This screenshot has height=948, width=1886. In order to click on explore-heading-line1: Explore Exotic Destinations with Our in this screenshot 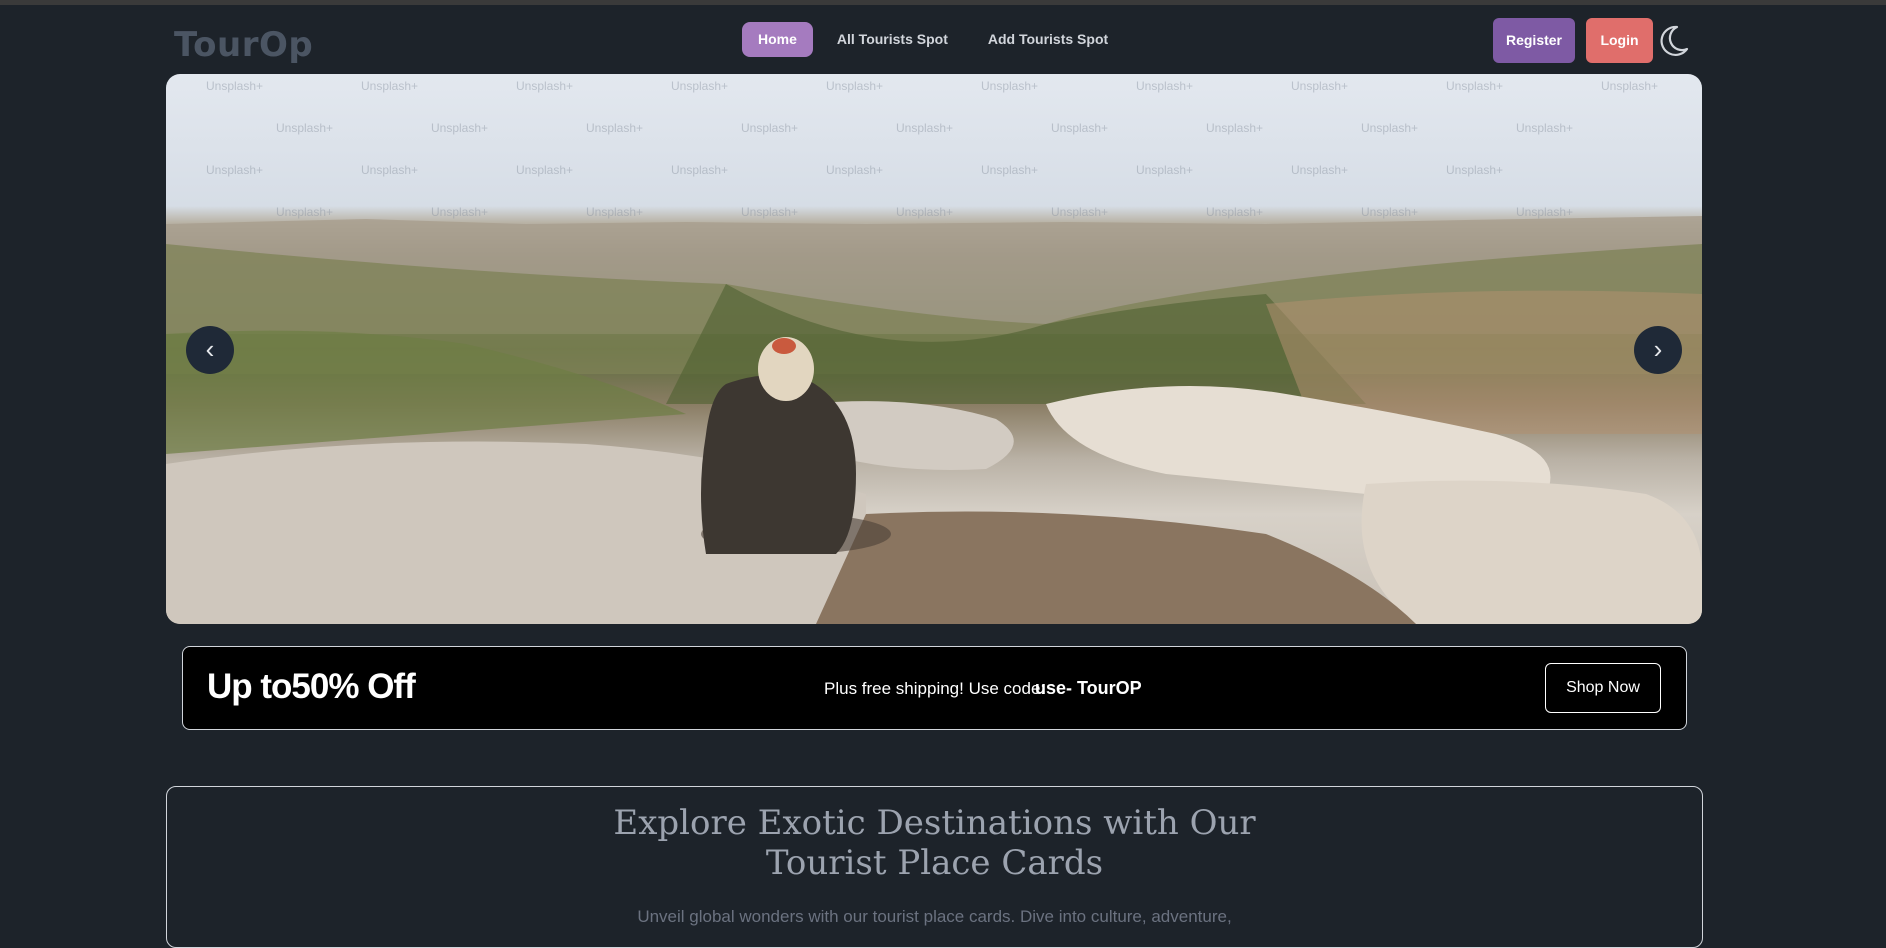, I will do `click(934, 823)`.